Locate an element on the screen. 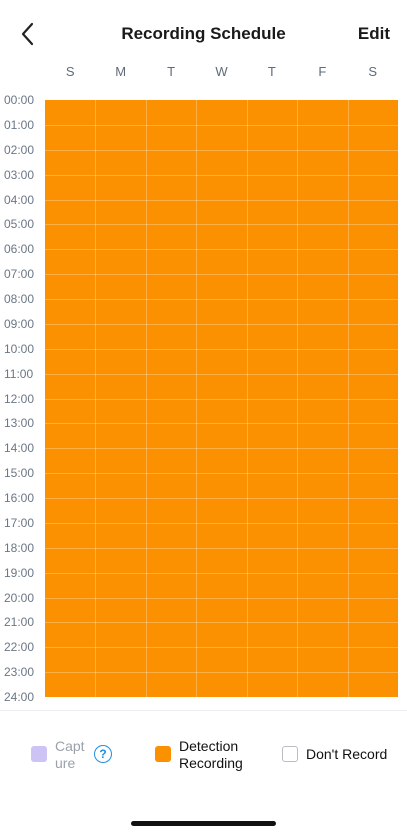 The height and width of the screenshot is (834, 407). legend-capture: Capture ? is located at coordinates (71, 755).